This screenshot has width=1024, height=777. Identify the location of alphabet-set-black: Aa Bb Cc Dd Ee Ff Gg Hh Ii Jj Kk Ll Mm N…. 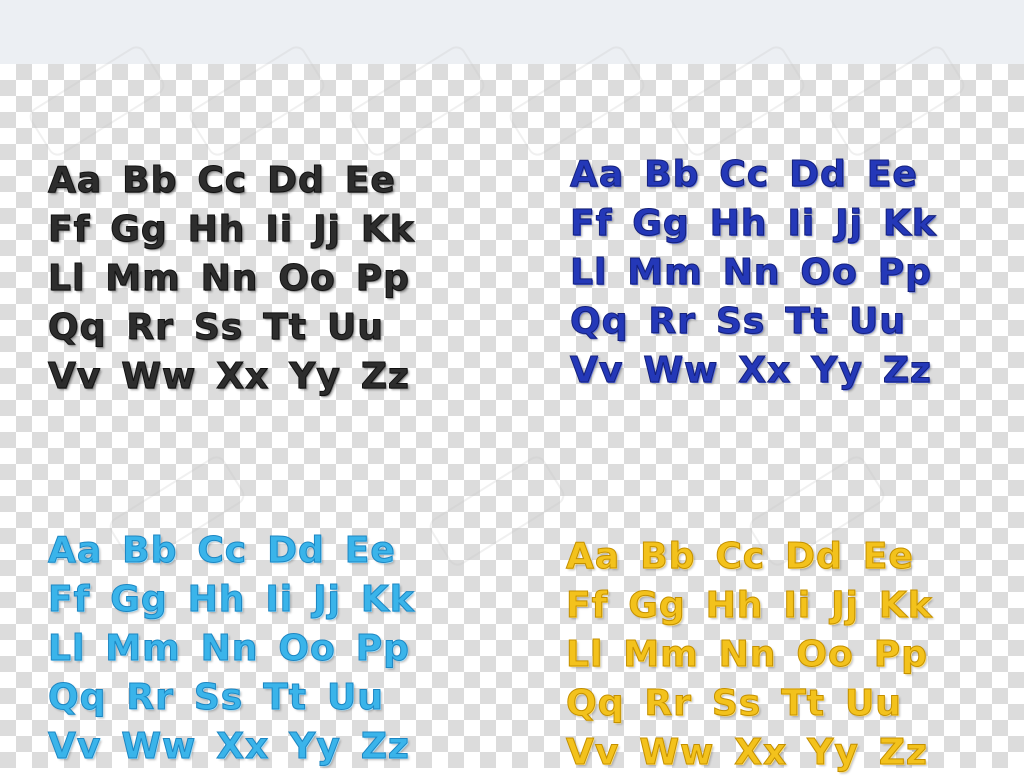
(267, 278).